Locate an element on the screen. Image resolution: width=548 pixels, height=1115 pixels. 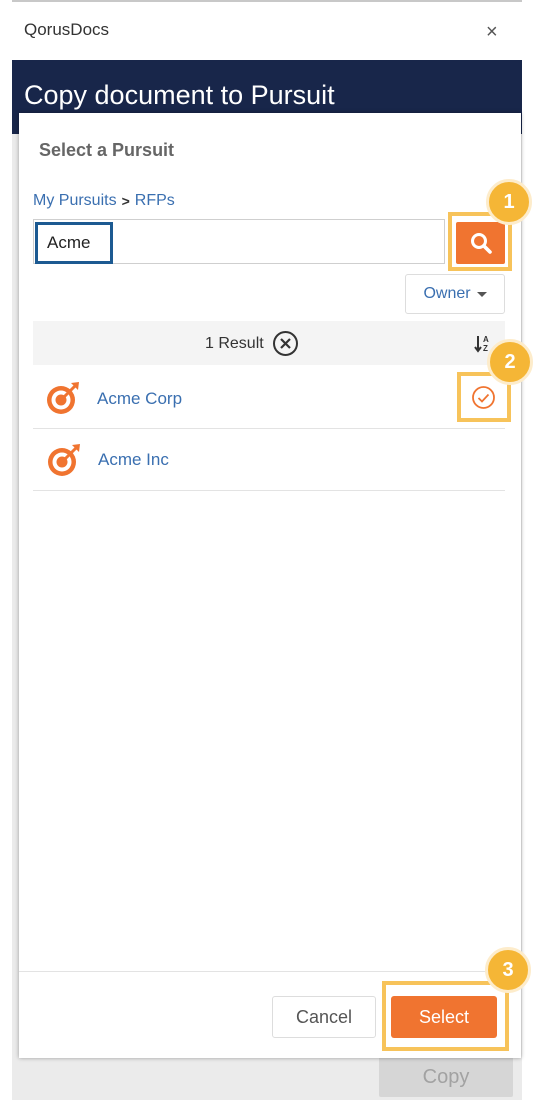
result-count: 1 Result is located at coordinates (234, 343).